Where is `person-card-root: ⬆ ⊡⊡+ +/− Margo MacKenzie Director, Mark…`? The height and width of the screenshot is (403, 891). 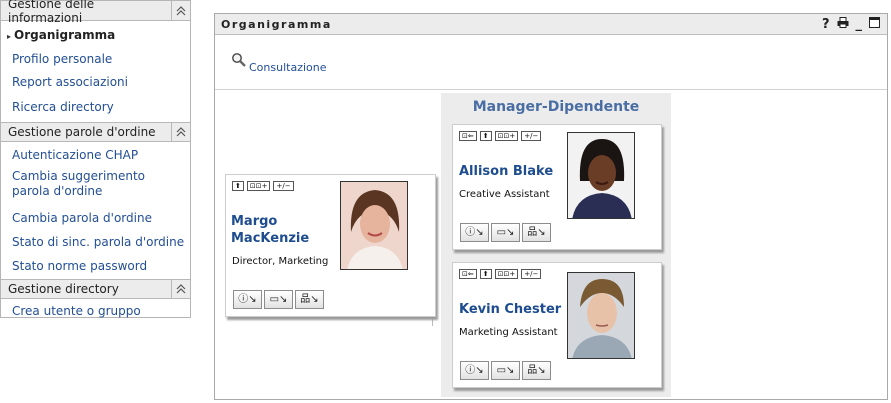 person-card-root: ⬆ ⊡⊡+ +/− Margo MacKenzie Director, Mark… is located at coordinates (330, 245).